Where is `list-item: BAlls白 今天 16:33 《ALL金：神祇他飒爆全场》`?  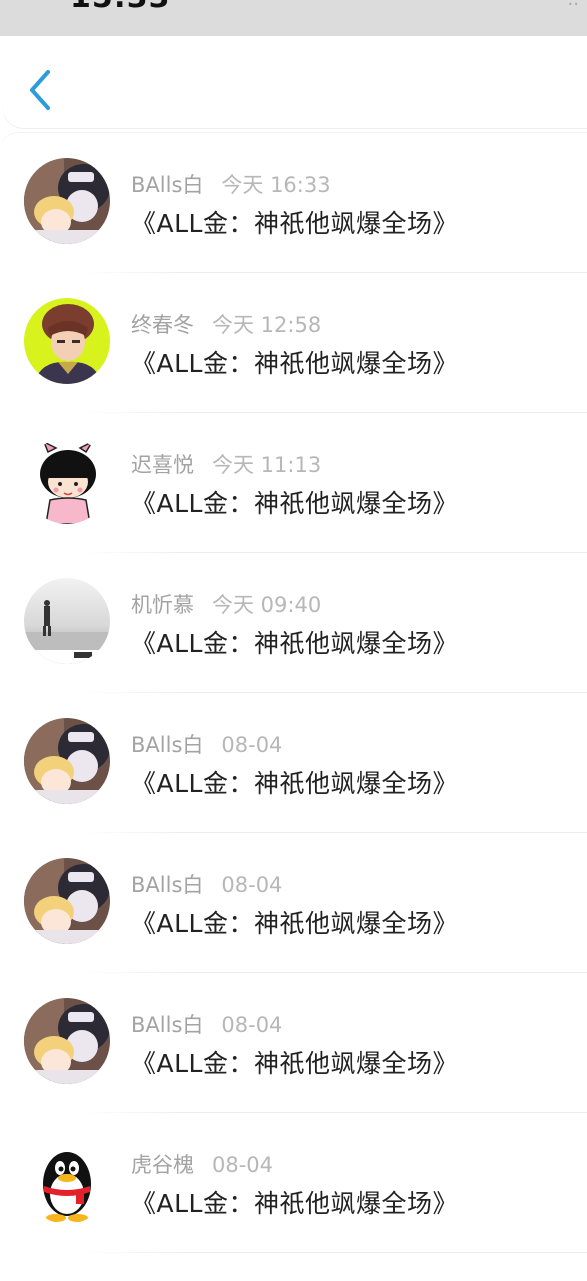 list-item: BAlls白 今天 16:33 《ALL金：神祇他飒爆全场》 is located at coordinates (293, 203).